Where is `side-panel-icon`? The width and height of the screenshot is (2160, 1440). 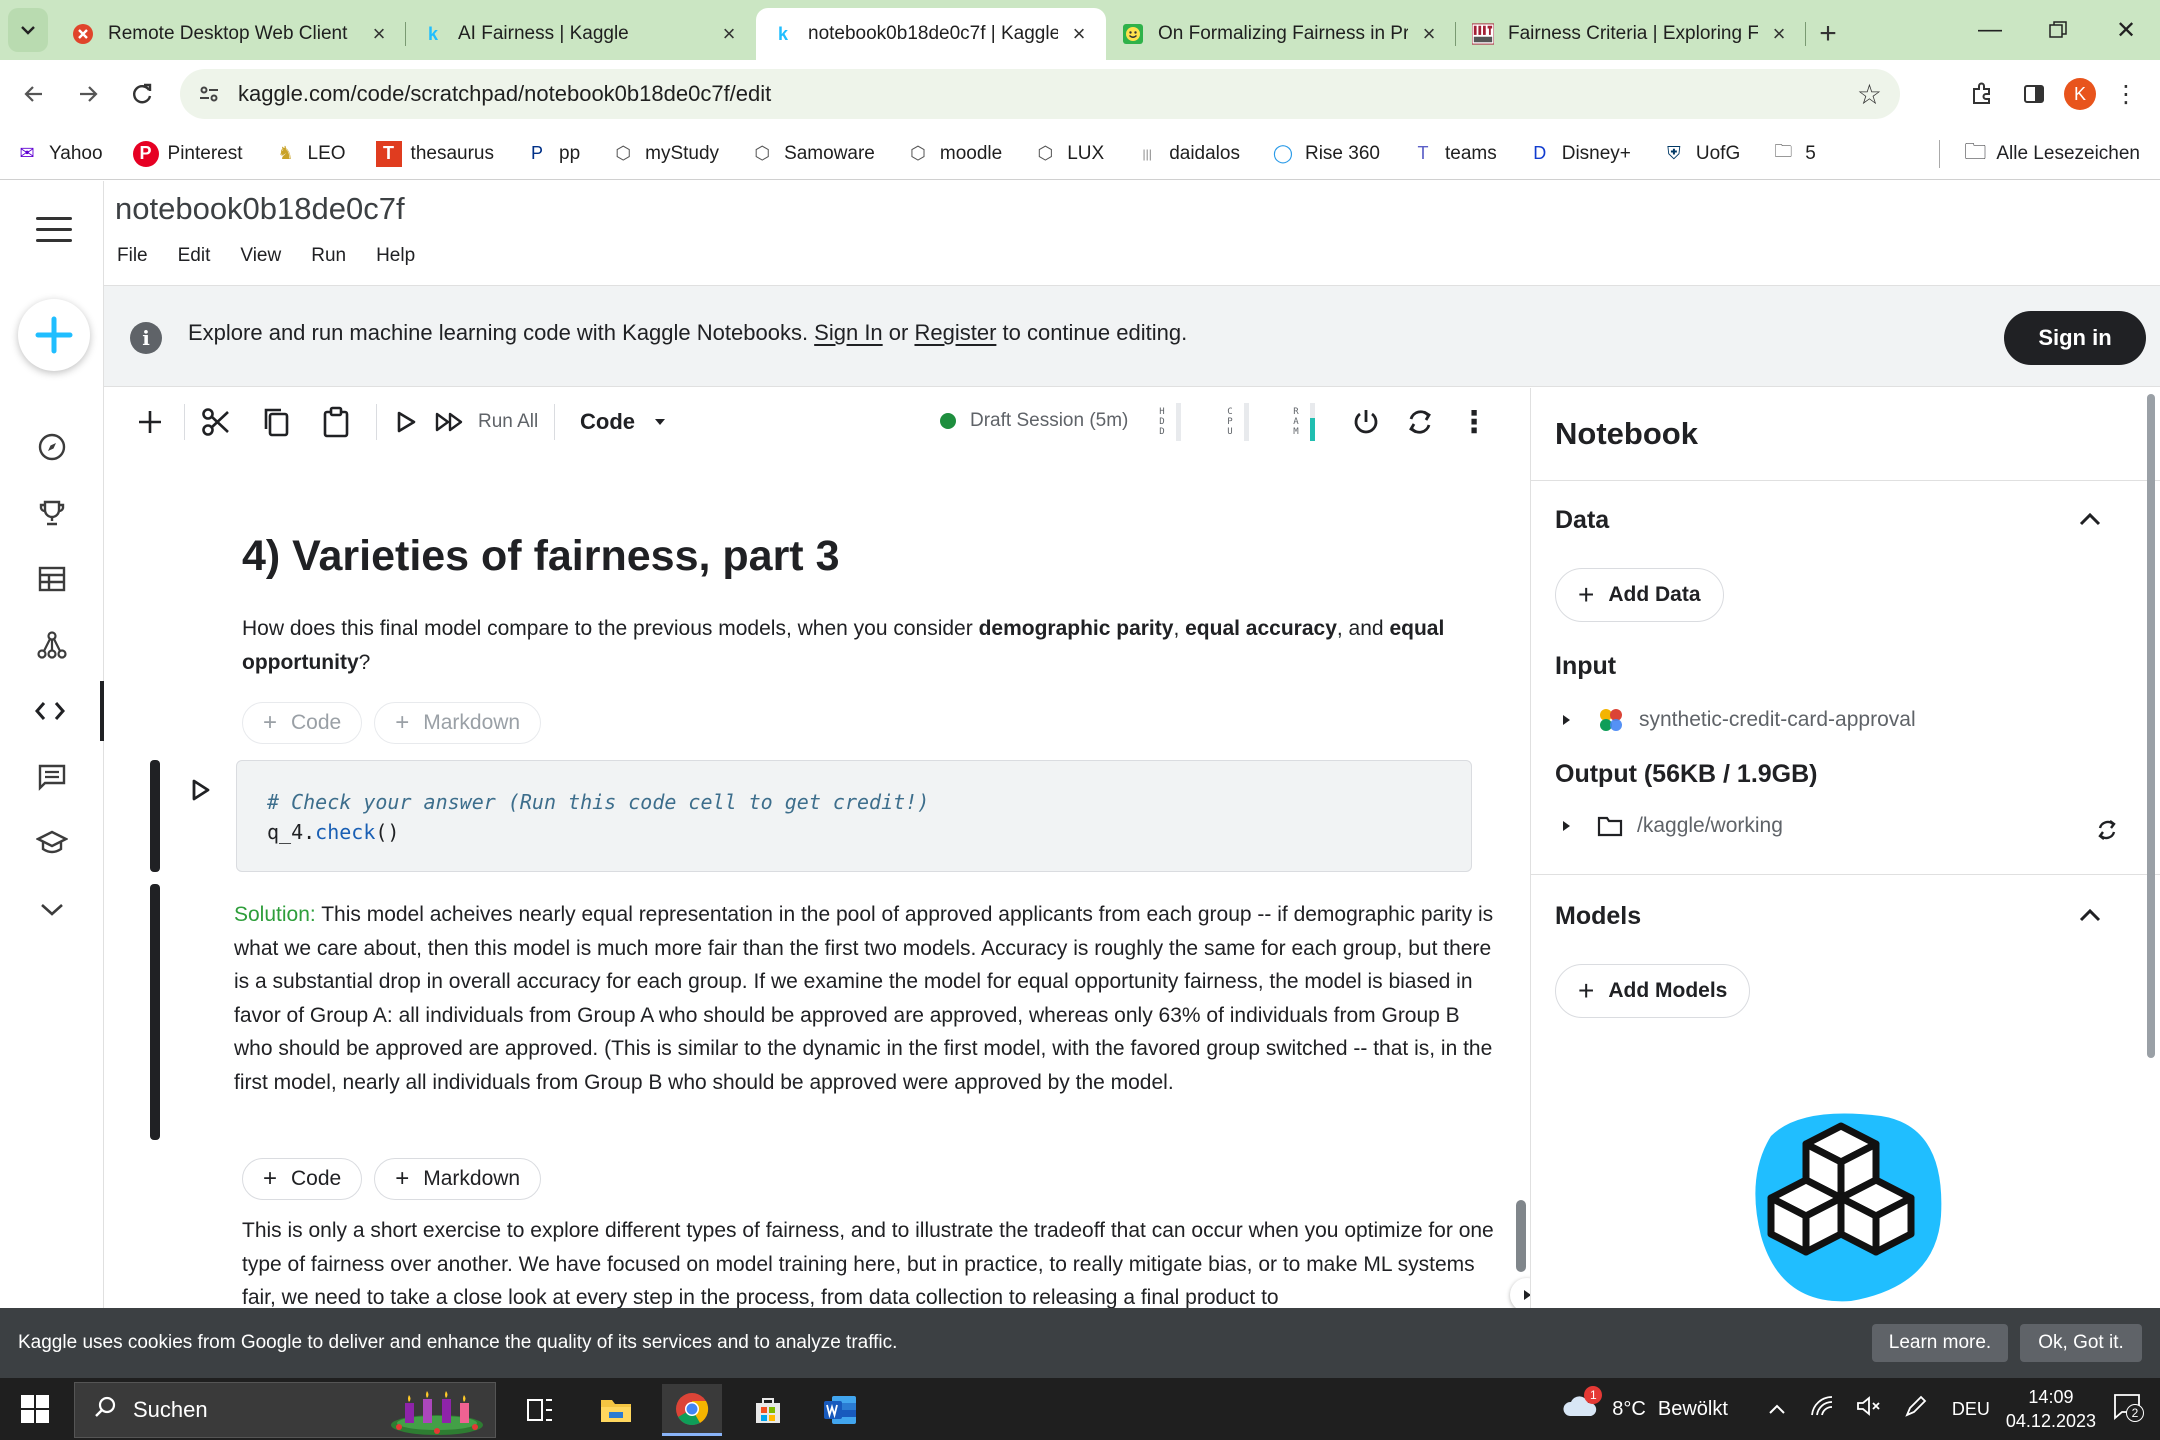
side-panel-icon is located at coordinates (2034, 94).